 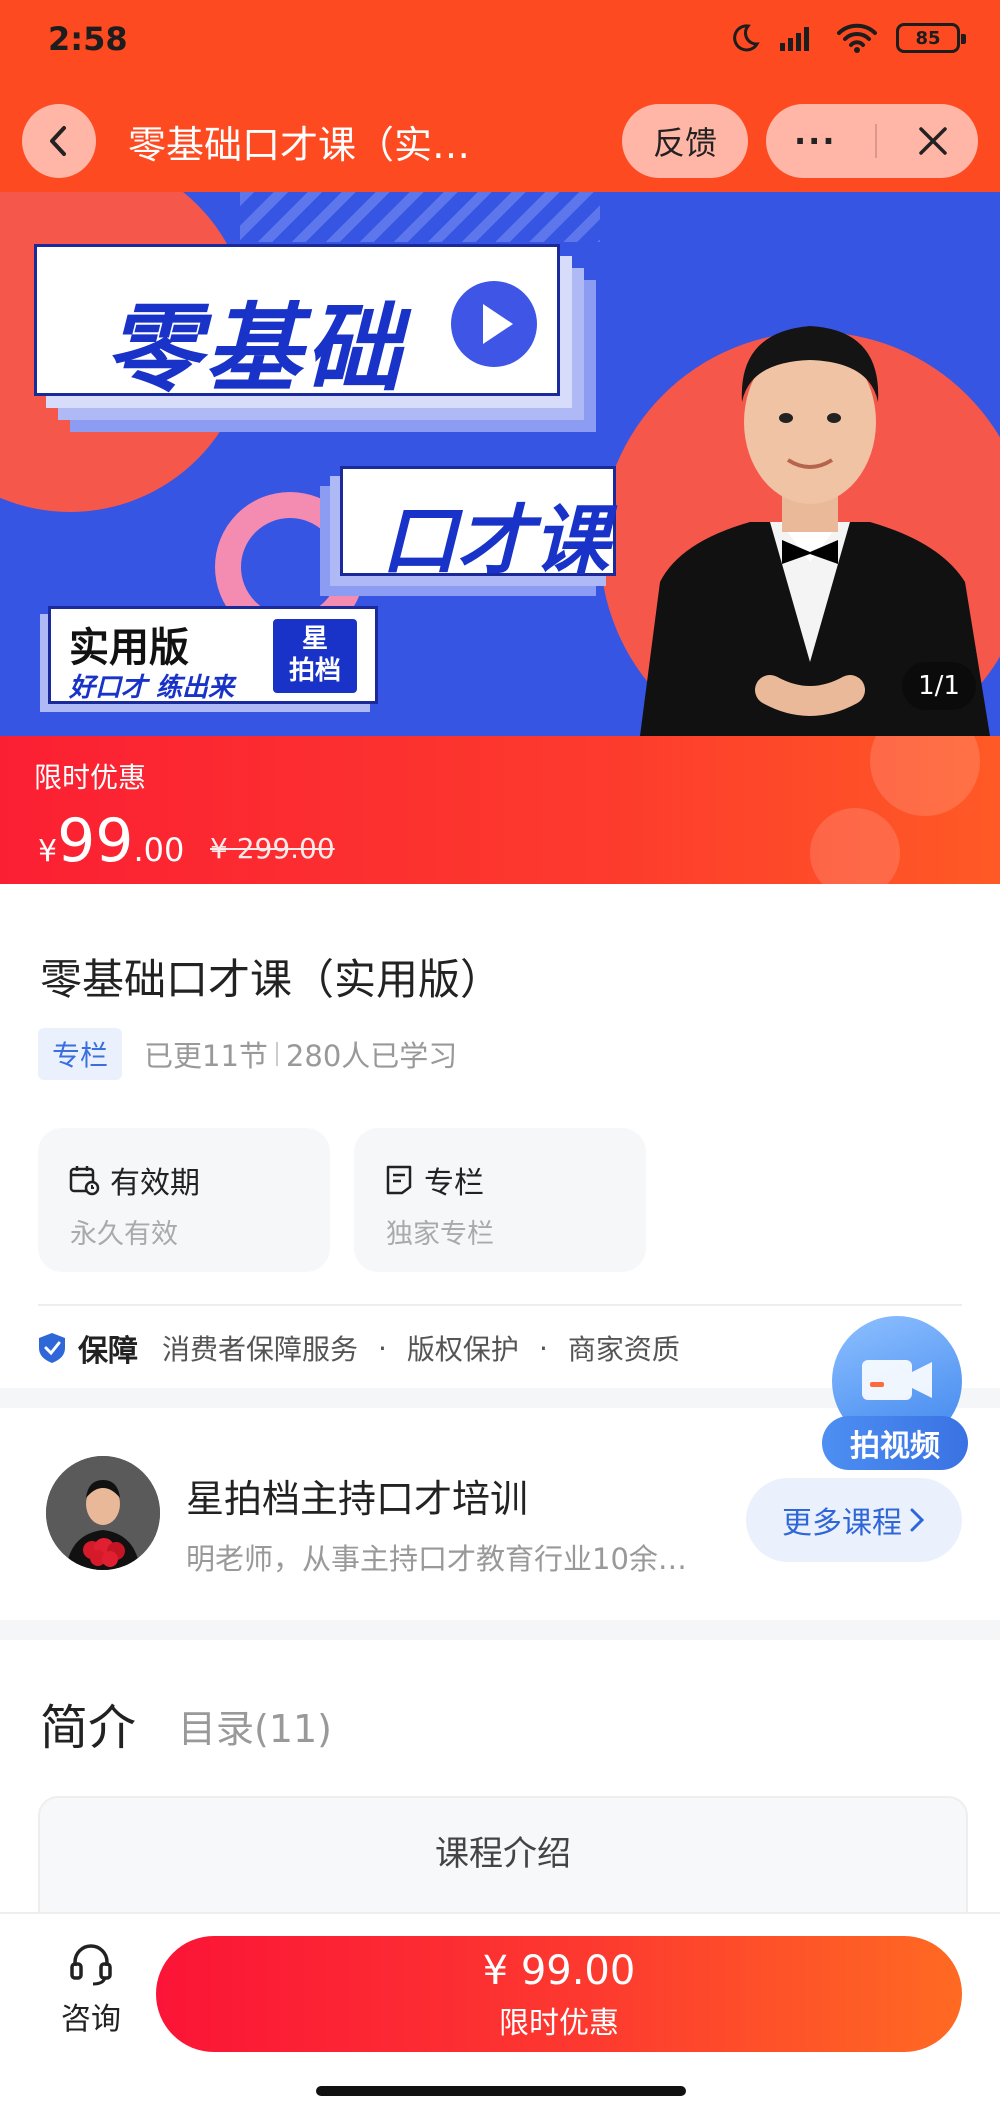 What do you see at coordinates (500, 1630) in the screenshot?
I see `section-gap` at bounding box center [500, 1630].